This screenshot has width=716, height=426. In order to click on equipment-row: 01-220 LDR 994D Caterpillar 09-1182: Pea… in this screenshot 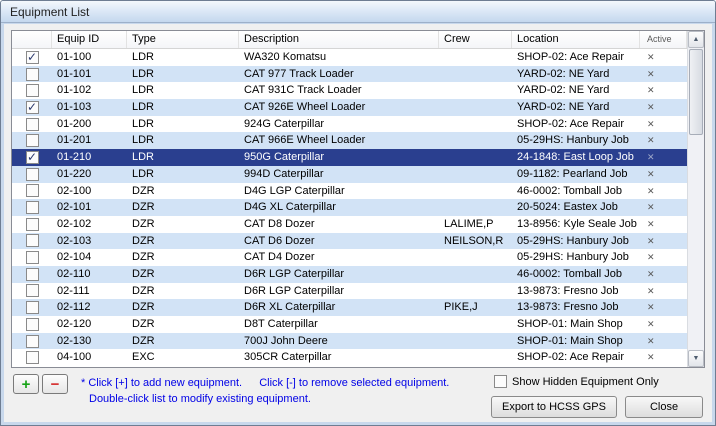, I will do `click(349, 174)`.